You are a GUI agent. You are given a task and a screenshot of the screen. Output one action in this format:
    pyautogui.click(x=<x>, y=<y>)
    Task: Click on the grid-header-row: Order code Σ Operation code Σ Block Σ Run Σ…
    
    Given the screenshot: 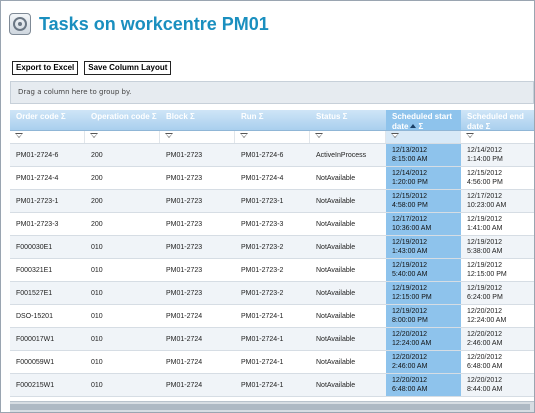 What is the action you would take?
    pyautogui.click(x=272, y=120)
    